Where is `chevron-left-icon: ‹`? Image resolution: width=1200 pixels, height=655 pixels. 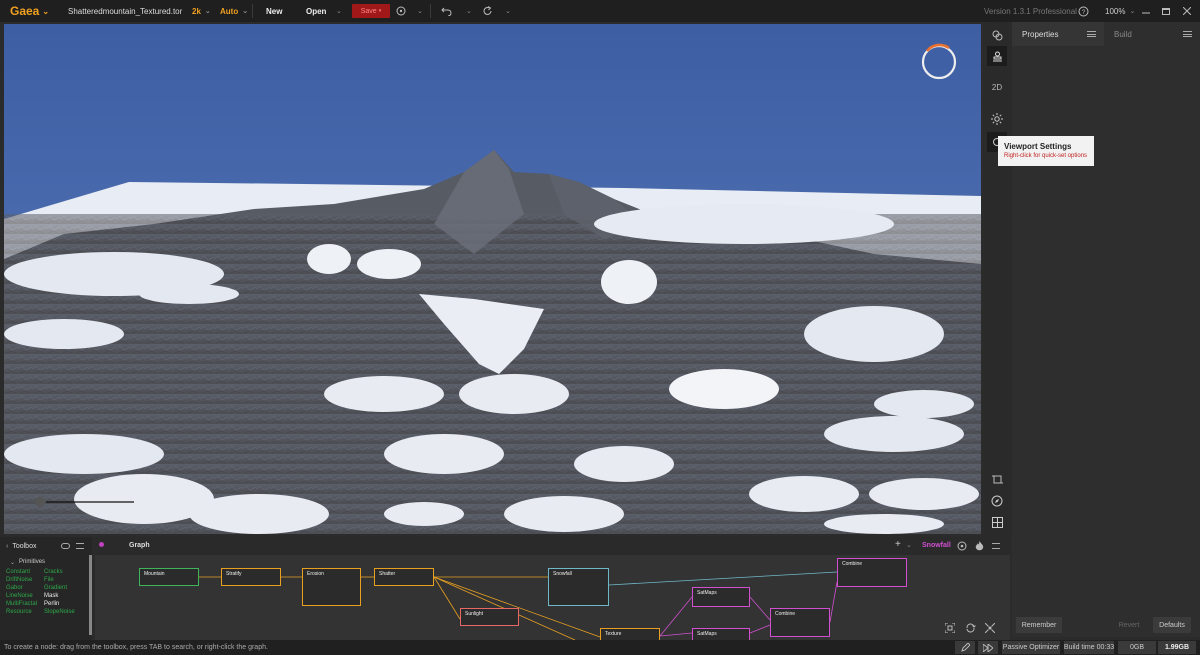 chevron-left-icon: ‹ is located at coordinates (7, 546).